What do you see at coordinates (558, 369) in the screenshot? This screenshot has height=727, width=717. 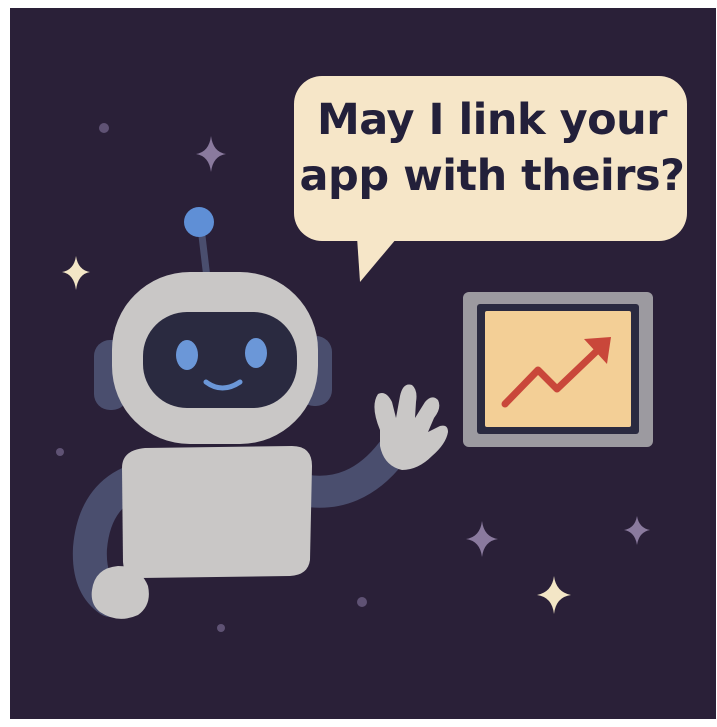 I see `trend-chart-icon` at bounding box center [558, 369].